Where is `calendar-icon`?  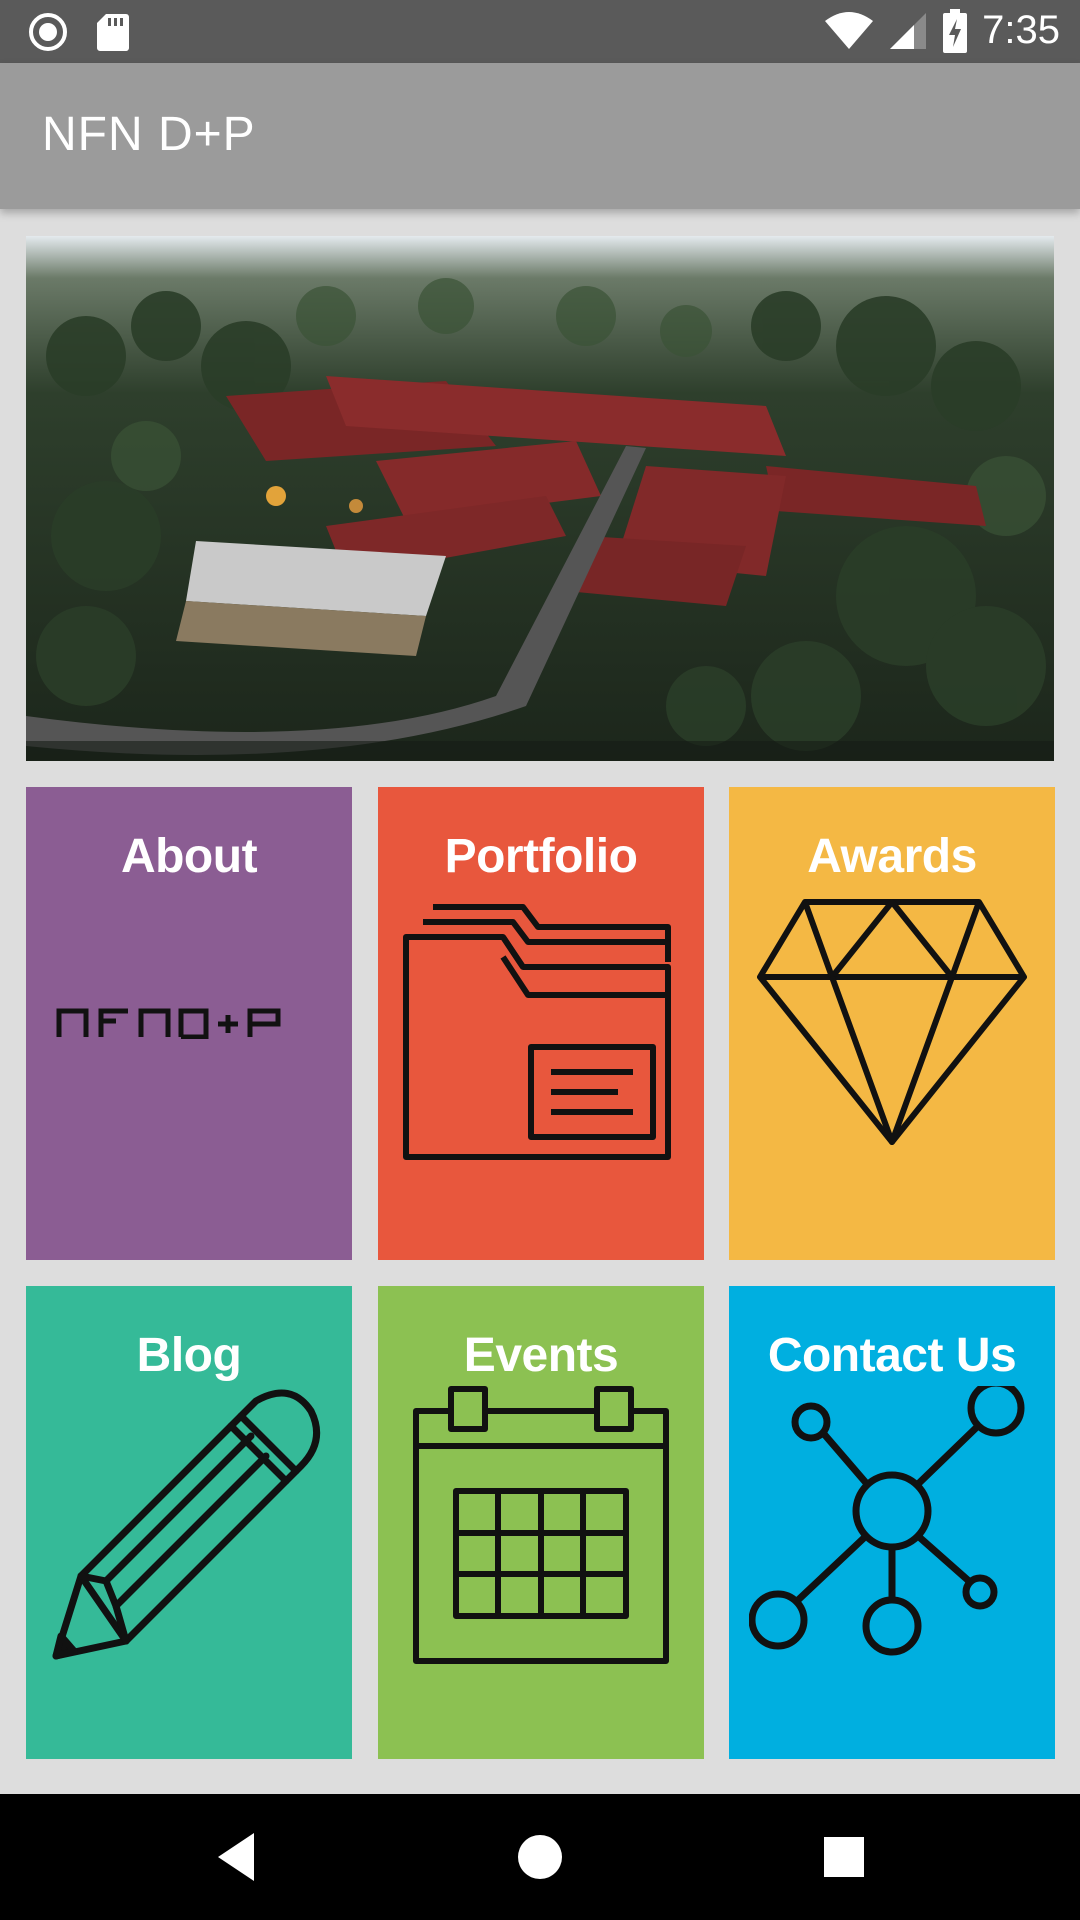 calendar-icon is located at coordinates (541, 1525).